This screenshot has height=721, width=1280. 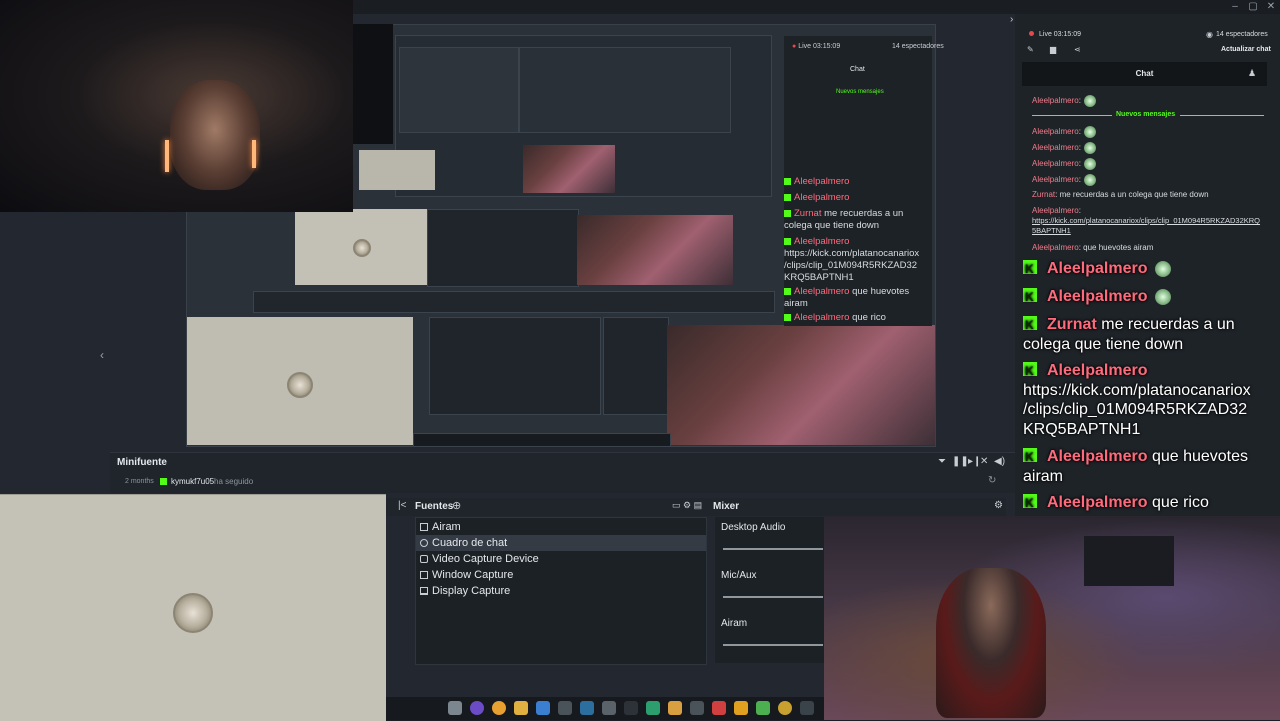 I want to click on gear-icon: ⚙, so click(x=998, y=505).